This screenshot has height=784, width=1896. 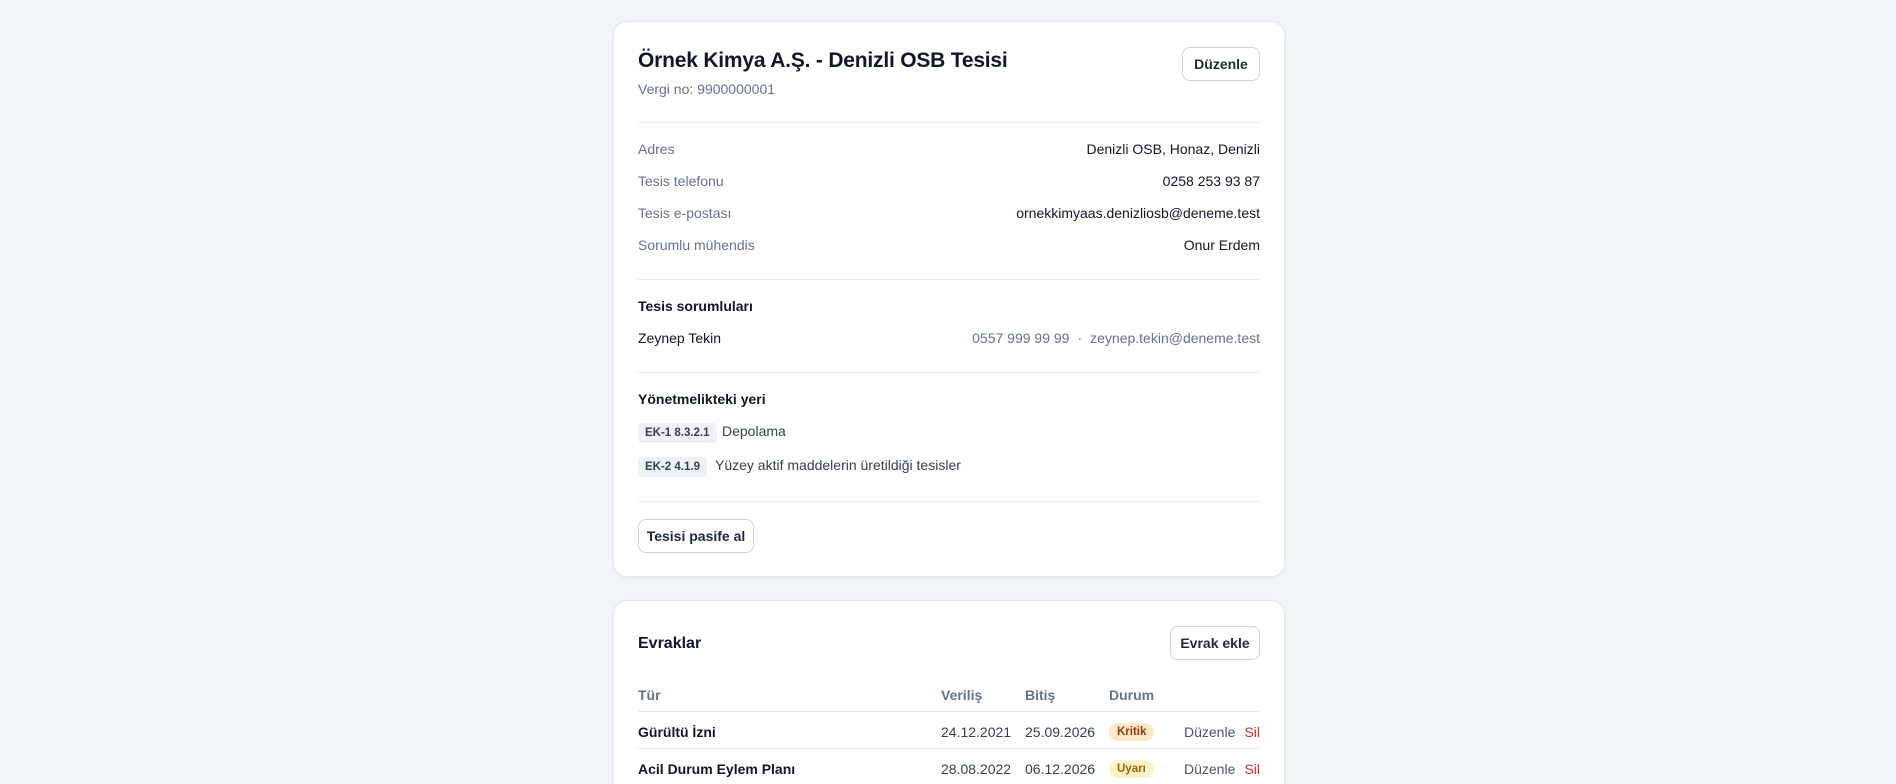 I want to click on regulation-code-badge: EK-2 4.1.9, so click(x=672, y=467).